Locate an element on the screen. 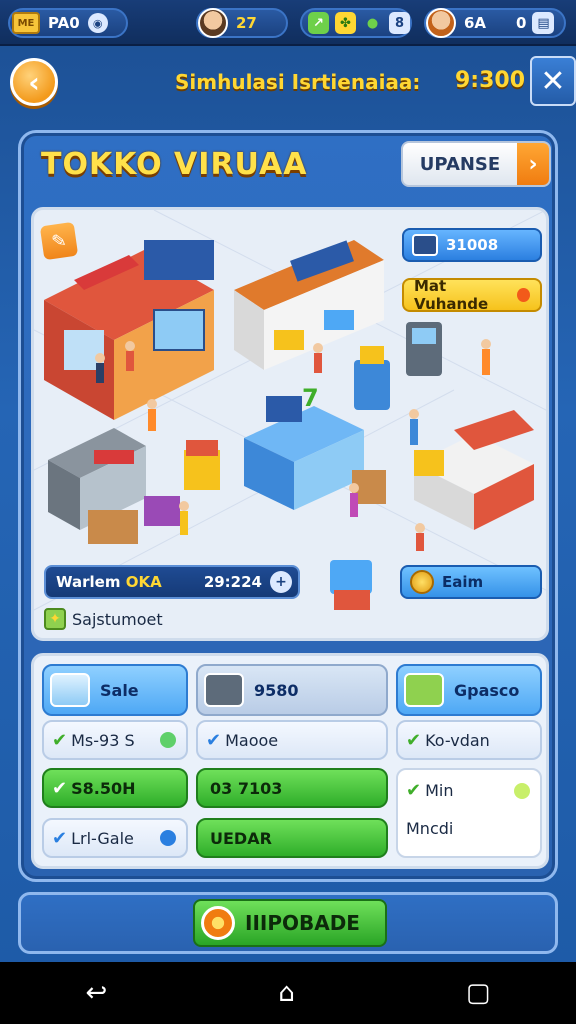 The height and width of the screenshot is (1024, 576). gear-icon: ✦ is located at coordinates (55, 619).